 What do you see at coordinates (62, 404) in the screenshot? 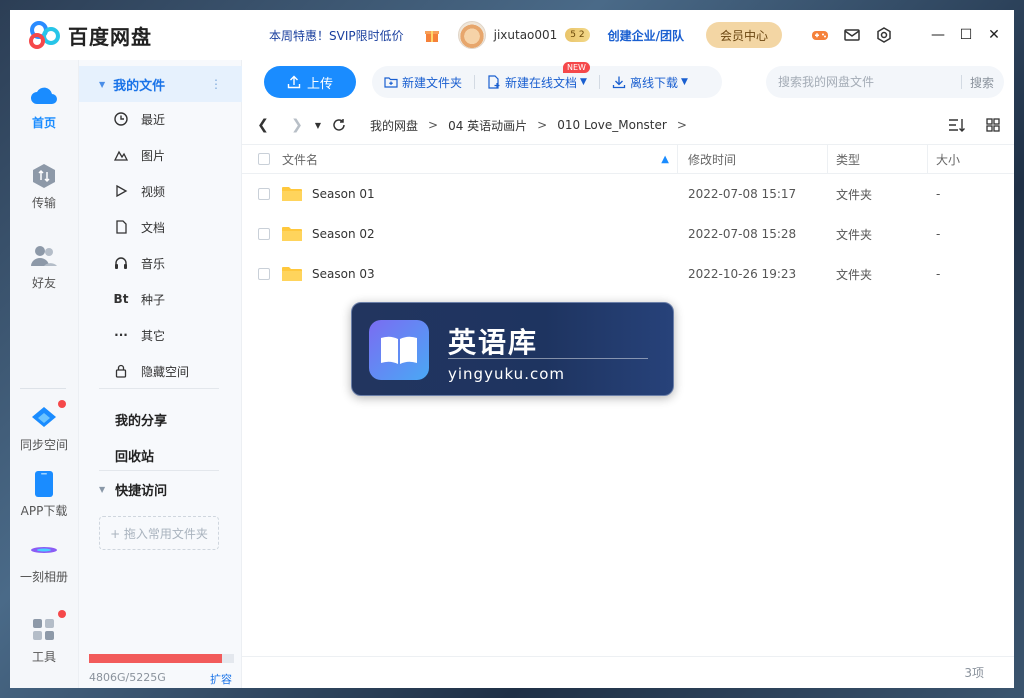
I see `sync-notification-dot` at bounding box center [62, 404].